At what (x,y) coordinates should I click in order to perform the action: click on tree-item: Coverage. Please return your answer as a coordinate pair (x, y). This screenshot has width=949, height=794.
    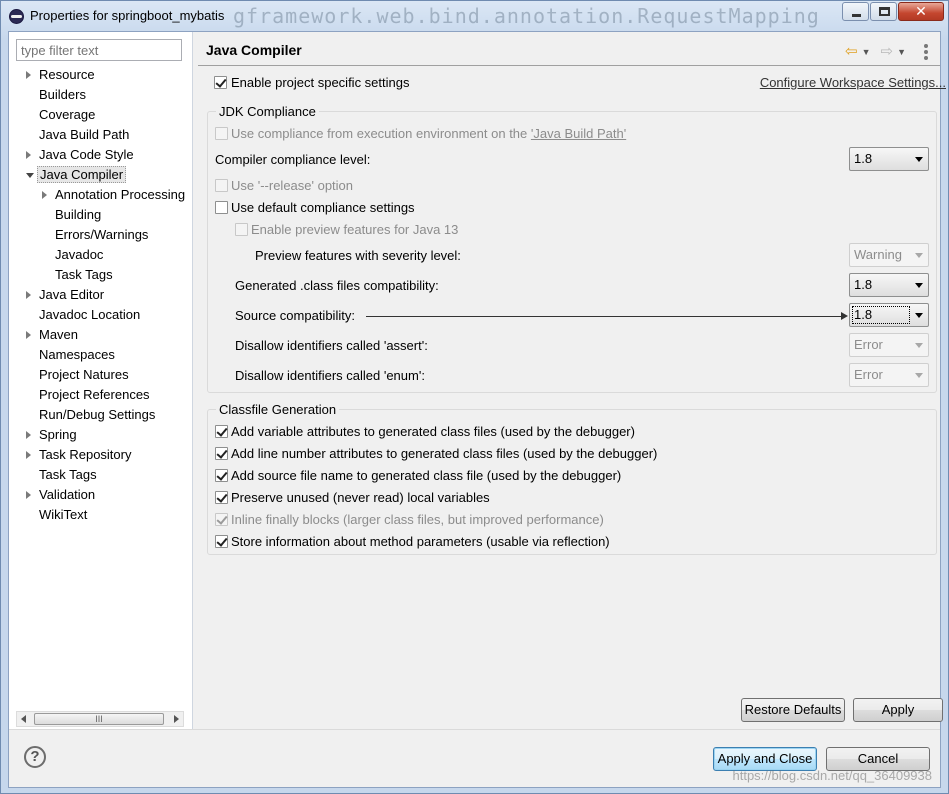
    Looking at the image, I should click on (67, 115).